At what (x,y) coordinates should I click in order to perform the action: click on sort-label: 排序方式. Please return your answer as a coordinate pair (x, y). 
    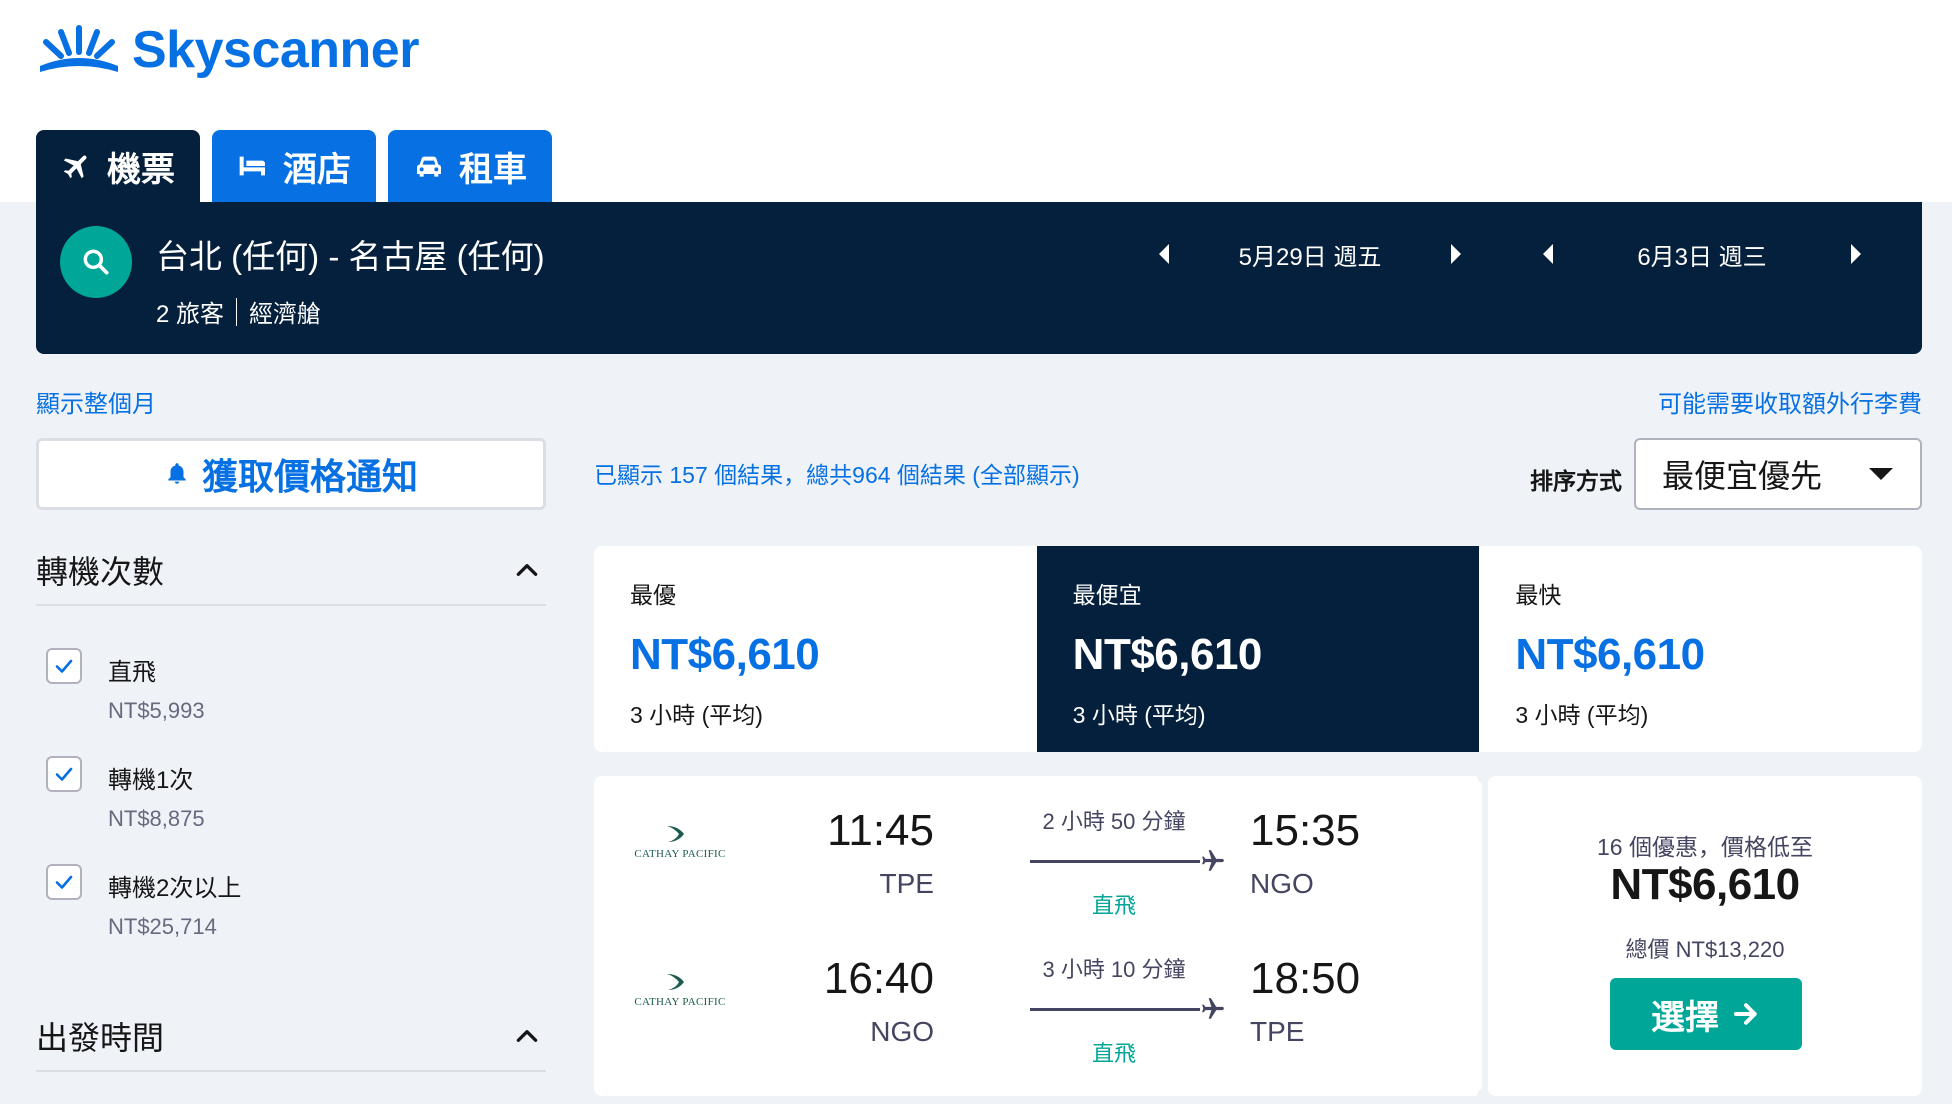
    Looking at the image, I should click on (1576, 481).